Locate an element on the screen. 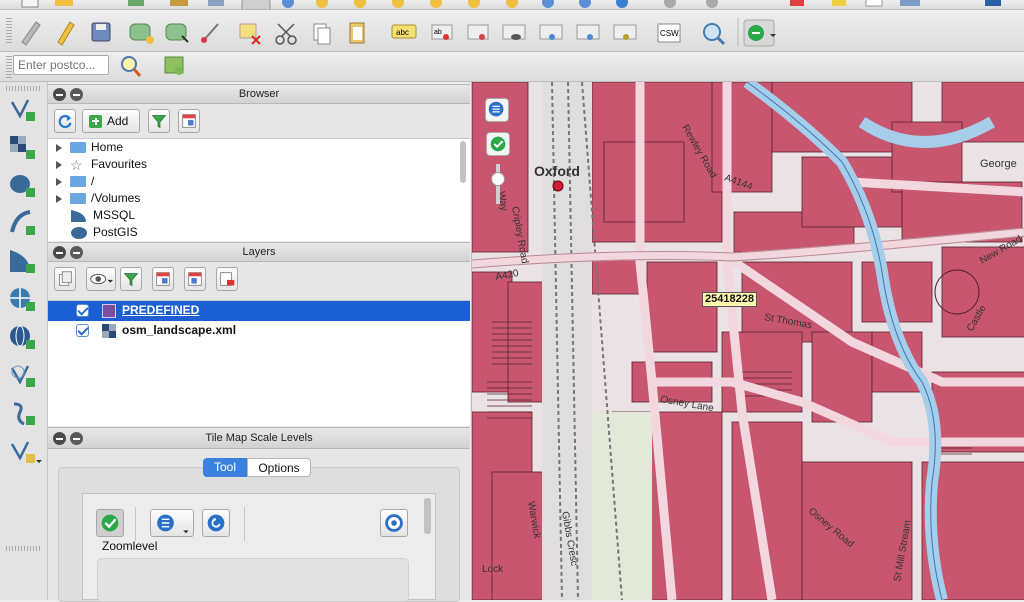 Image resolution: width=1024 pixels, height=602 pixels. list-scales-button is located at coordinates (172, 523).